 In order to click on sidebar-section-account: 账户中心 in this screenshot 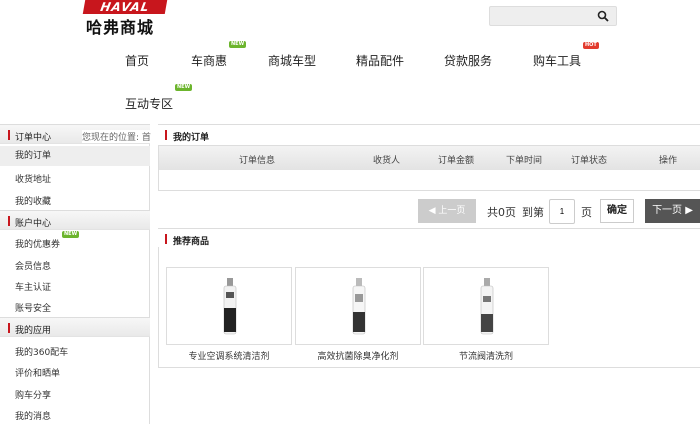, I will do `click(75, 220)`.